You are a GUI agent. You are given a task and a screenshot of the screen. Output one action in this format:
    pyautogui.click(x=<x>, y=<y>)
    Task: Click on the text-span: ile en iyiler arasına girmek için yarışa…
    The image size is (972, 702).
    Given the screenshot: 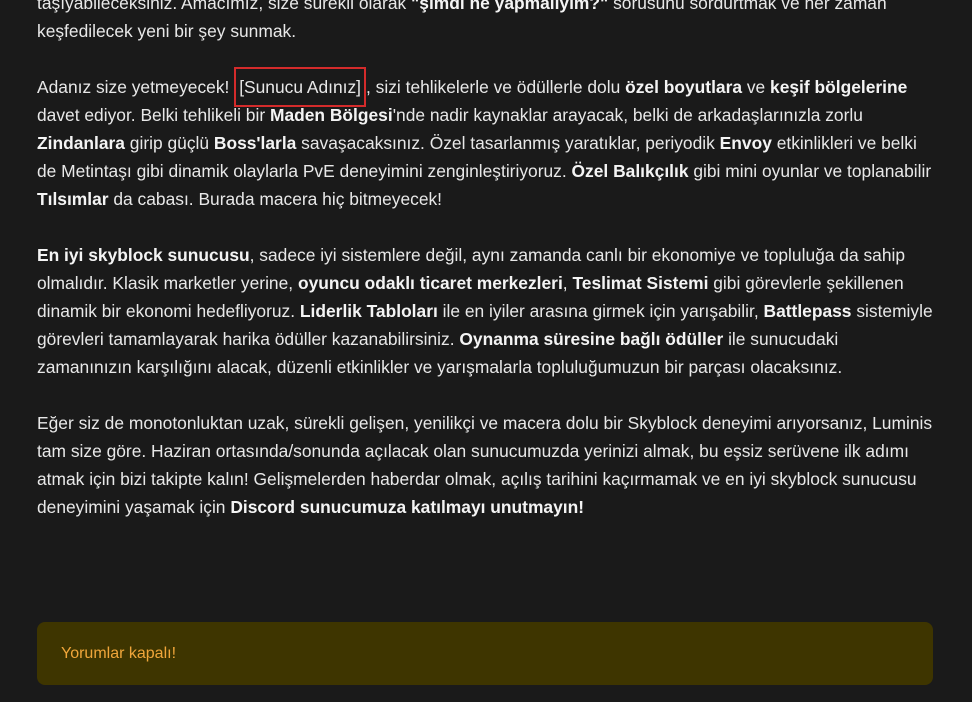 What is the action you would take?
    pyautogui.click(x=600, y=311)
    